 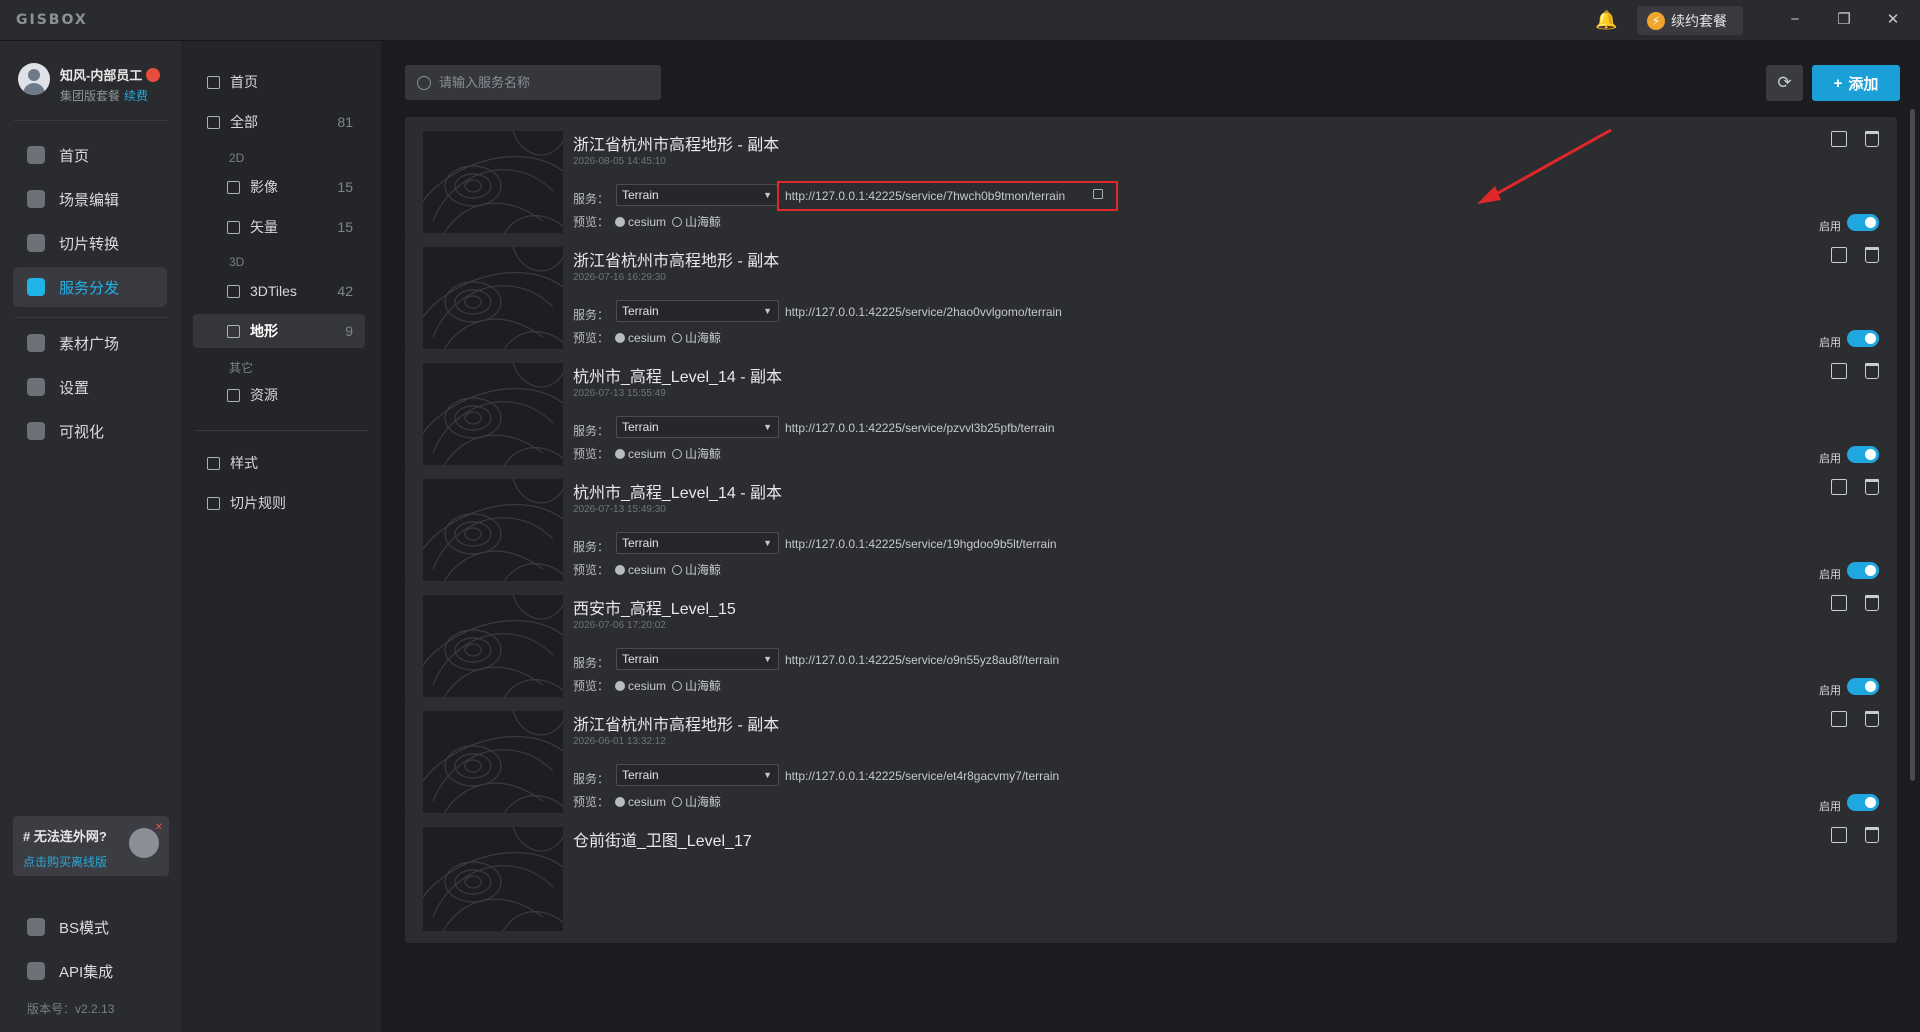 I want to click on nav-label: 设置, so click(x=74, y=388).